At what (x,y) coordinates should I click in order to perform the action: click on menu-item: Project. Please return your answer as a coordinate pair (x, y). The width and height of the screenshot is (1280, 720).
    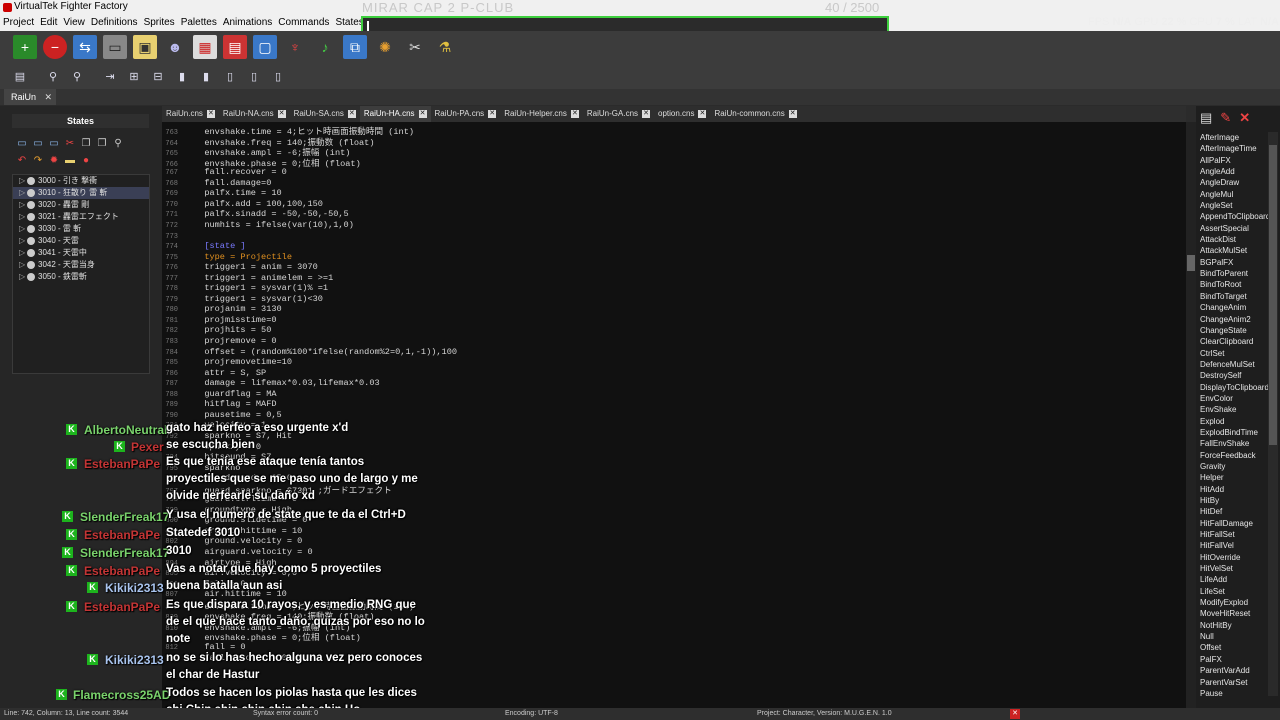
    Looking at the image, I should click on (18, 23).